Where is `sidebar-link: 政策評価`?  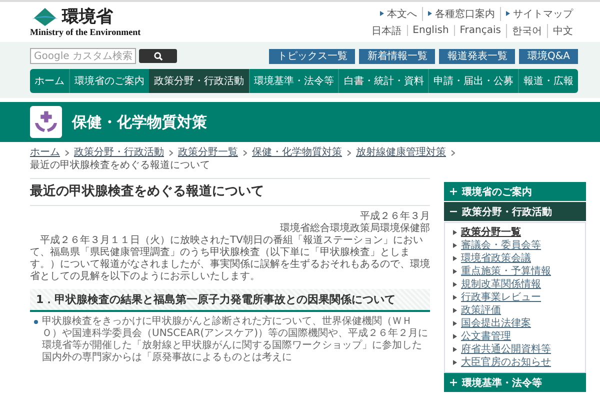
sidebar-link: 政策評価 is located at coordinates (519, 310).